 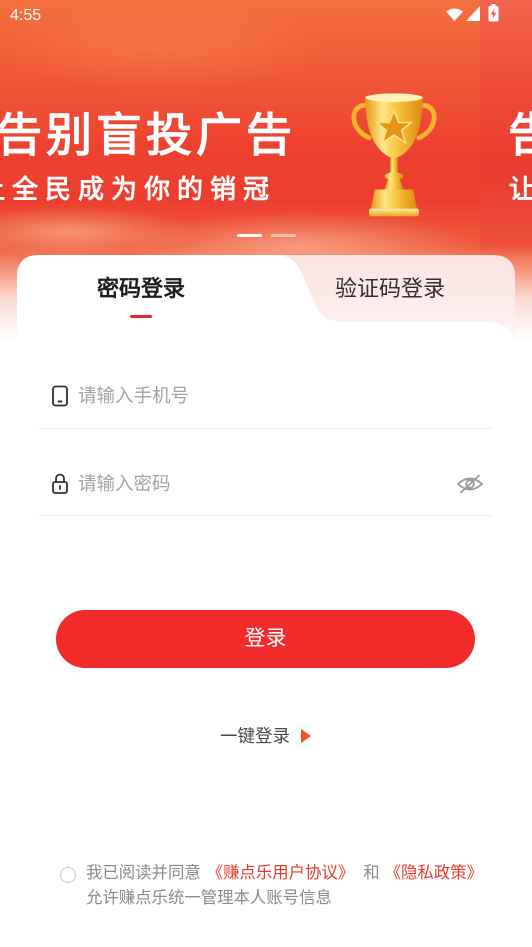 I want to click on play-arrow-icon, so click(x=306, y=736).